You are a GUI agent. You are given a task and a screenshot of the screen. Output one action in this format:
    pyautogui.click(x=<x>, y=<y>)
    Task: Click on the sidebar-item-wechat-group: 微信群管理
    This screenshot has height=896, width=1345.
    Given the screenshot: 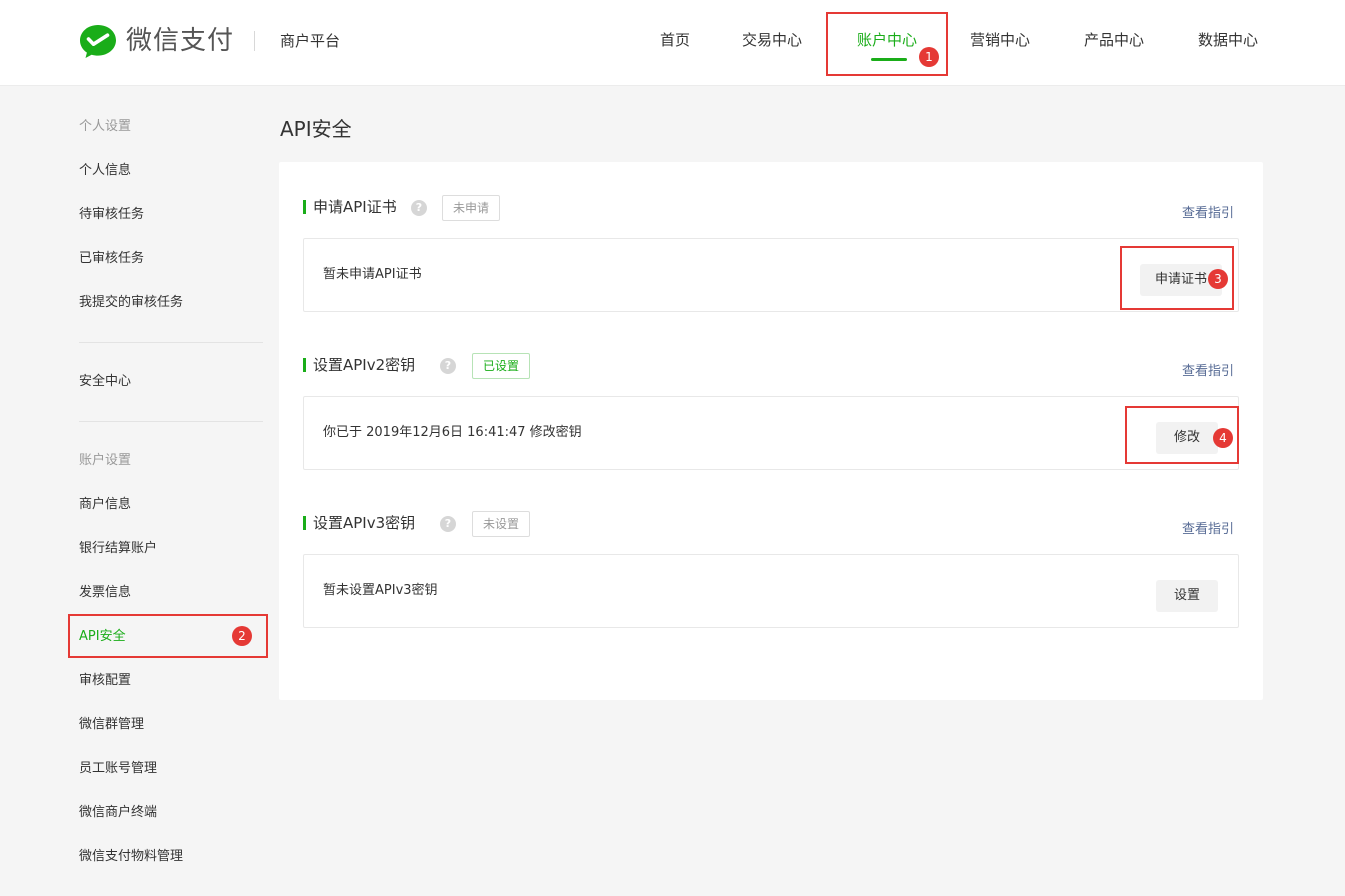 What is the action you would take?
    pyautogui.click(x=111, y=725)
    